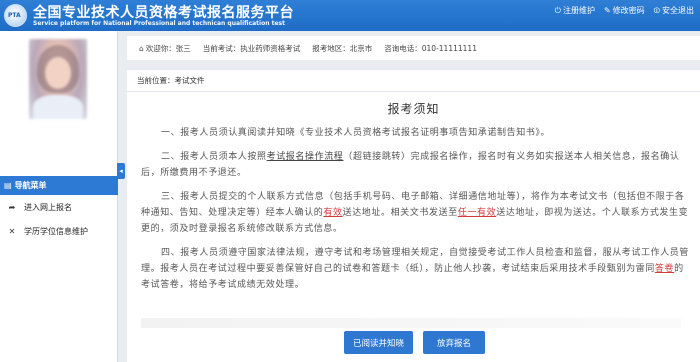 The image size is (700, 362). I want to click on welcome-info: ⌂ 欢迎你：张三, so click(165, 48).